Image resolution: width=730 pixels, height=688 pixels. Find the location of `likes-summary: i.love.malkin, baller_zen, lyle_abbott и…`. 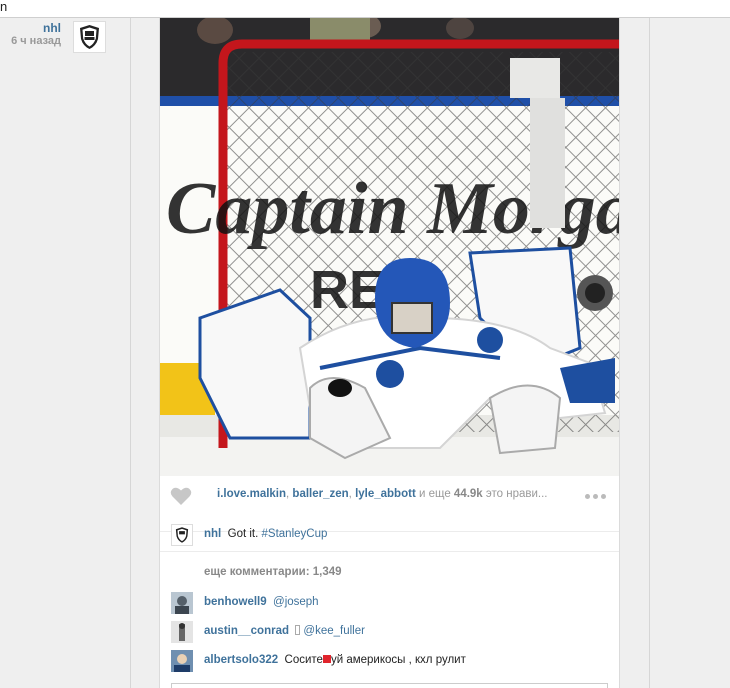

likes-summary: i.love.malkin, baller_zen, lyle_abbott и… is located at coordinates (397, 494).